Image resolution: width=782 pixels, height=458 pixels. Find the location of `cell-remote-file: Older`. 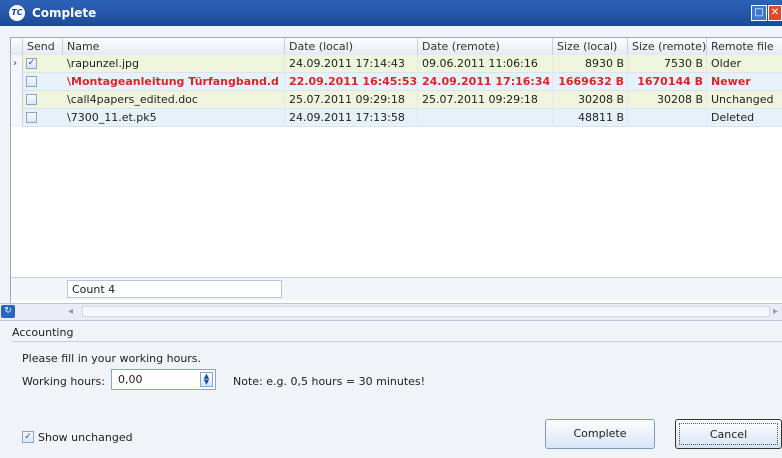

cell-remote-file: Older is located at coordinates (744, 64).